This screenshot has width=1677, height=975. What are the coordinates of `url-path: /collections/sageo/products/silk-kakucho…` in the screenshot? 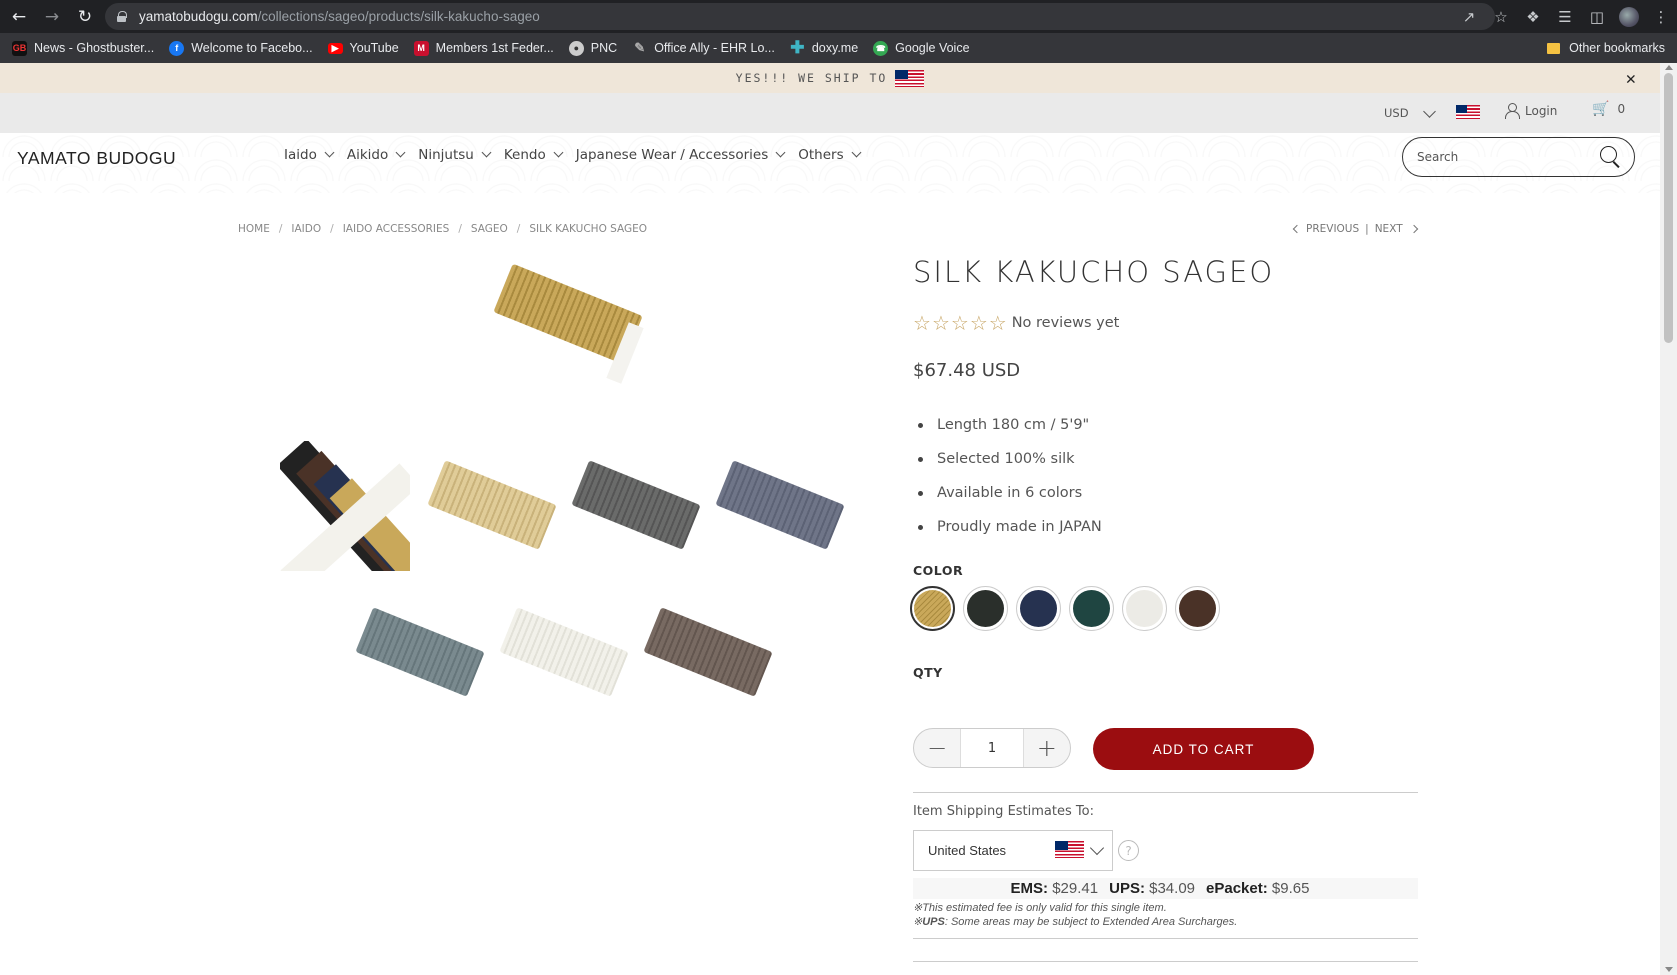 It's located at (398, 16).